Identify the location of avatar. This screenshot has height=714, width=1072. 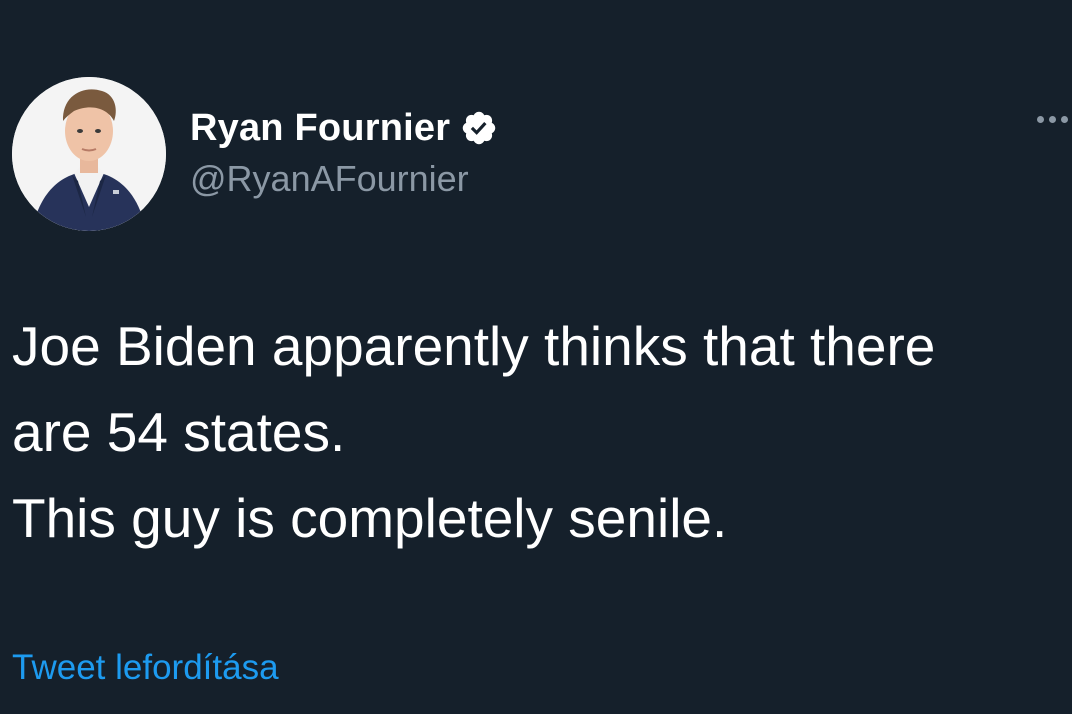
(89, 154).